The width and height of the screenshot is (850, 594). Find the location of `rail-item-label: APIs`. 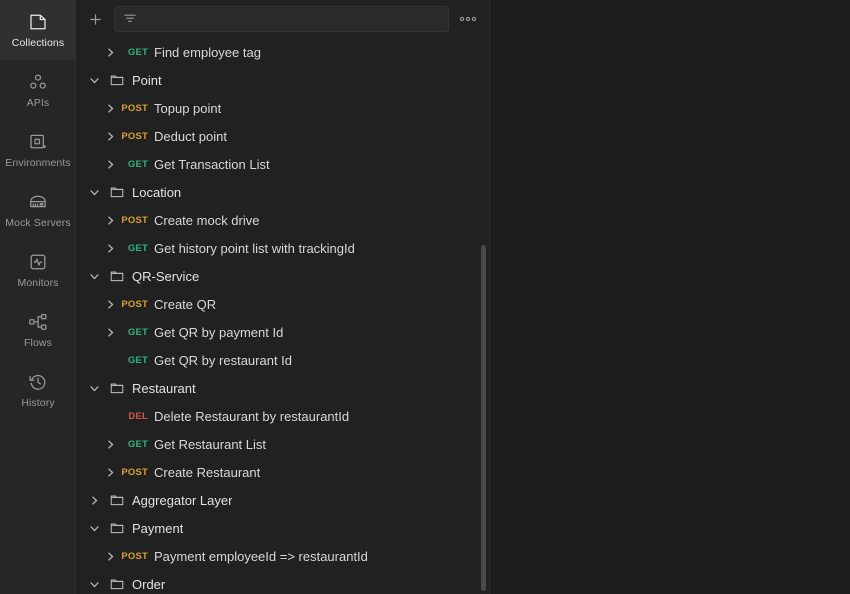

rail-item-label: APIs is located at coordinates (38, 102).